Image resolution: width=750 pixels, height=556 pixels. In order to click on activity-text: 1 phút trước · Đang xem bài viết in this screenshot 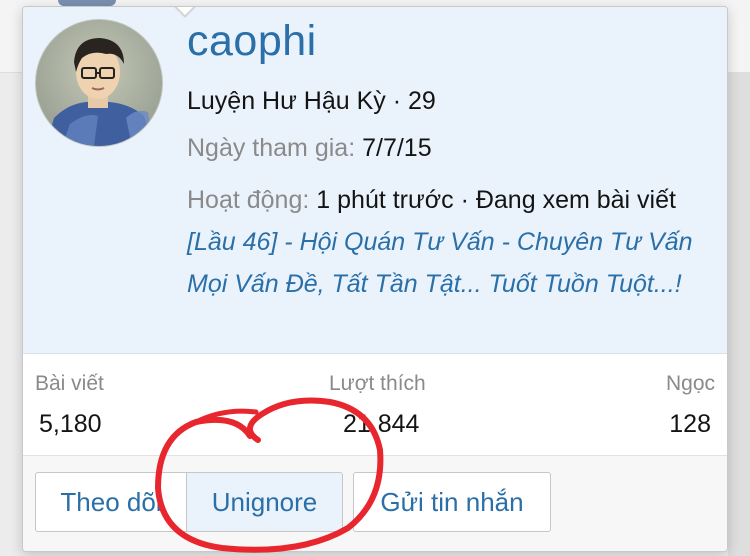, I will do `click(496, 200)`.